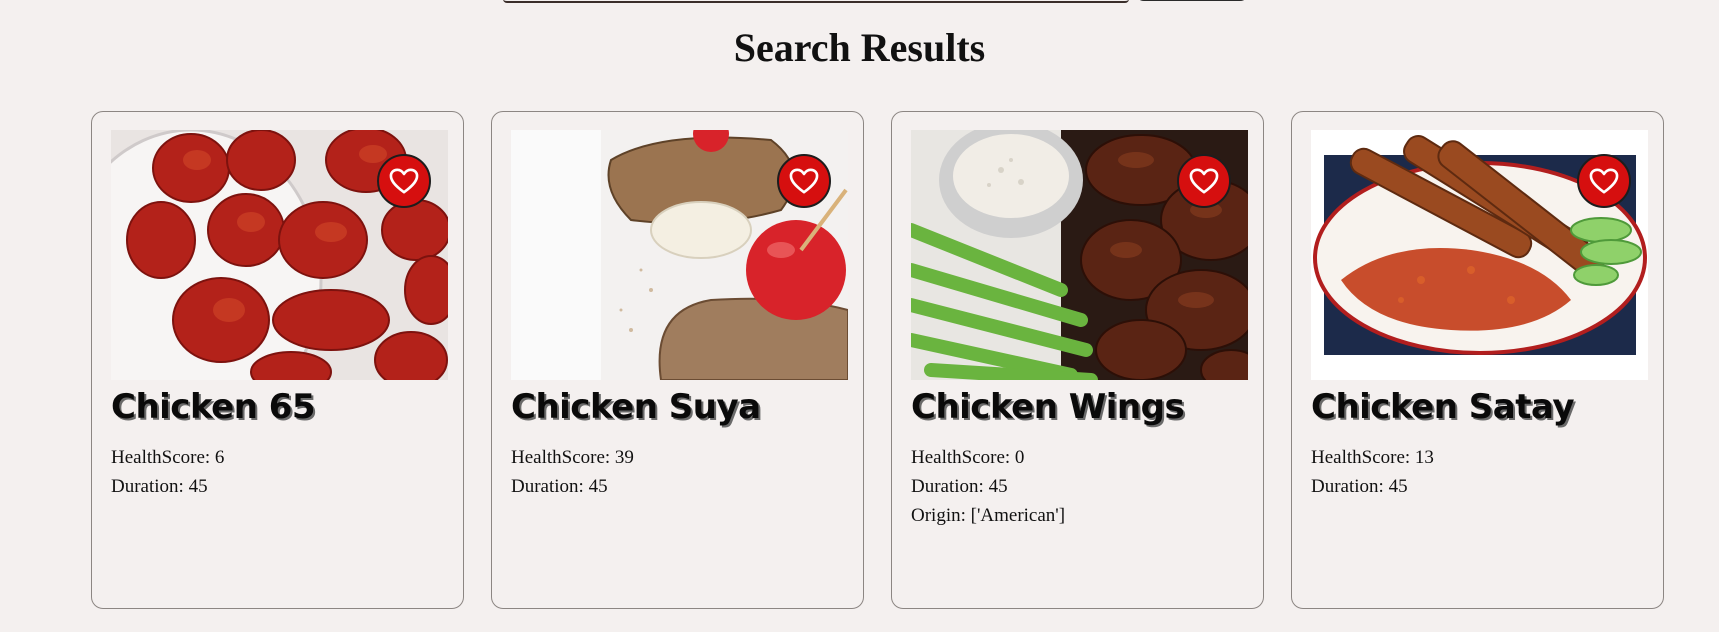 This screenshot has width=1719, height=632. What do you see at coordinates (968, 457) in the screenshot?
I see `health-score: HealthScore: 0` at bounding box center [968, 457].